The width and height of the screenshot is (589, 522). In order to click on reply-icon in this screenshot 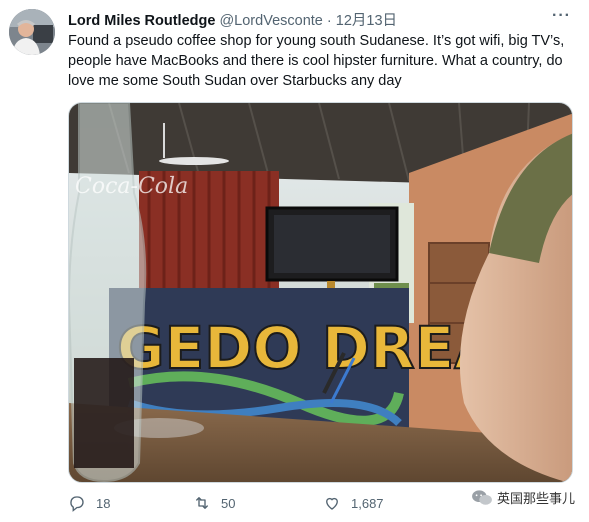, I will do `click(77, 504)`.